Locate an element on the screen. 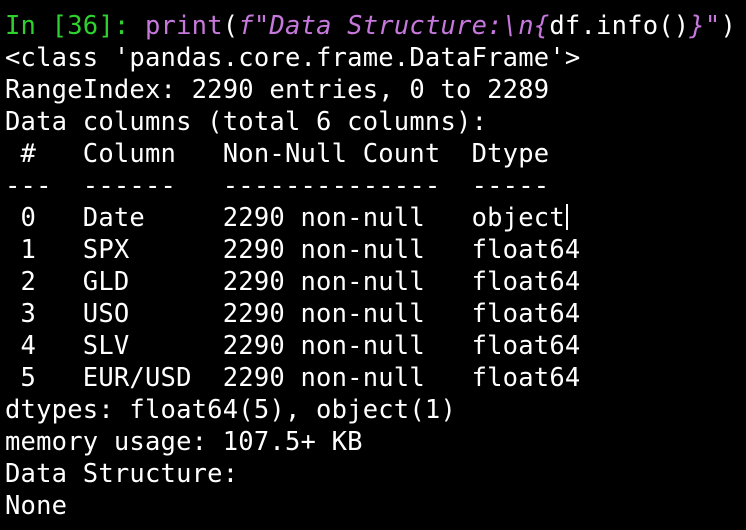 The image size is (746, 530). dtypes-line: dtypes: float64(5), object(1) is located at coordinates (231, 410).